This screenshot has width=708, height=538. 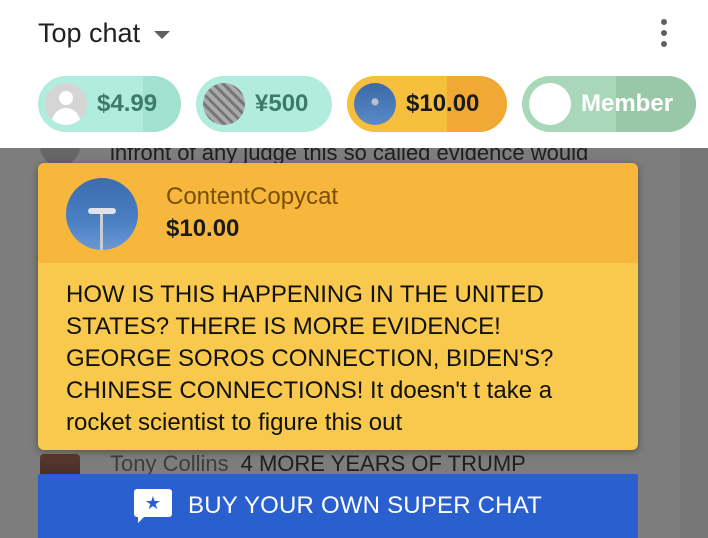 I want to click on white-avatar-icon, so click(x=550, y=104).